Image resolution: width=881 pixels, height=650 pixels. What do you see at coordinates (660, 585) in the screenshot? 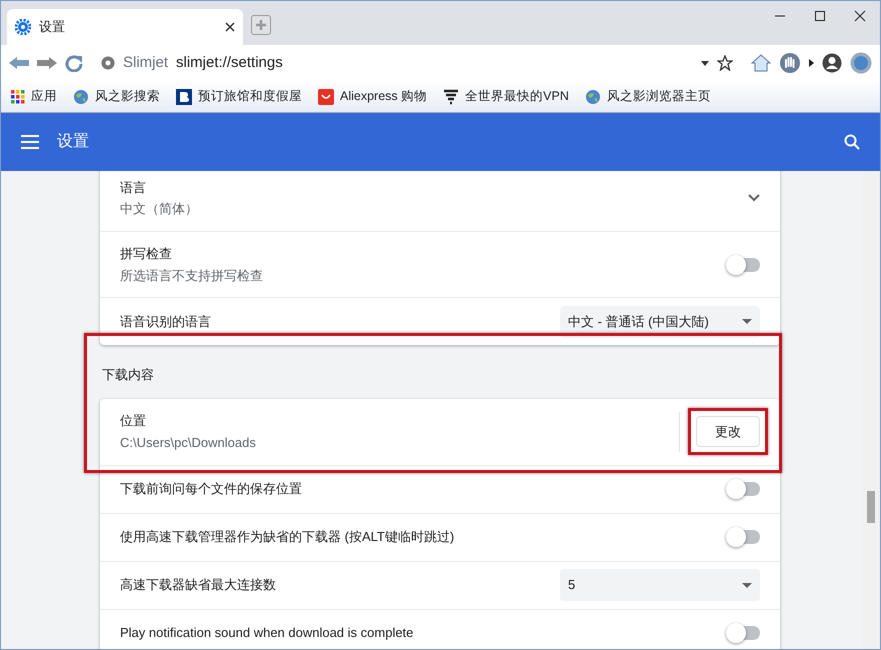
I see `select-field: 5` at bounding box center [660, 585].